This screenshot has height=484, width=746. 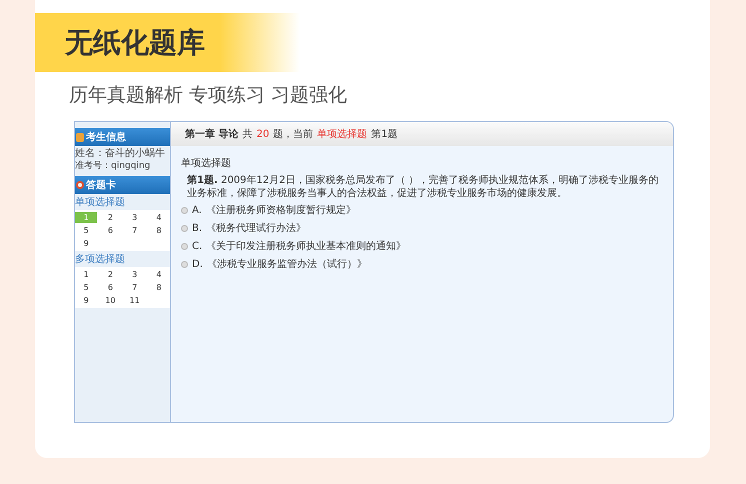 What do you see at coordinates (100, 260) in the screenshot?
I see `section-title: 多项选择题` at bounding box center [100, 260].